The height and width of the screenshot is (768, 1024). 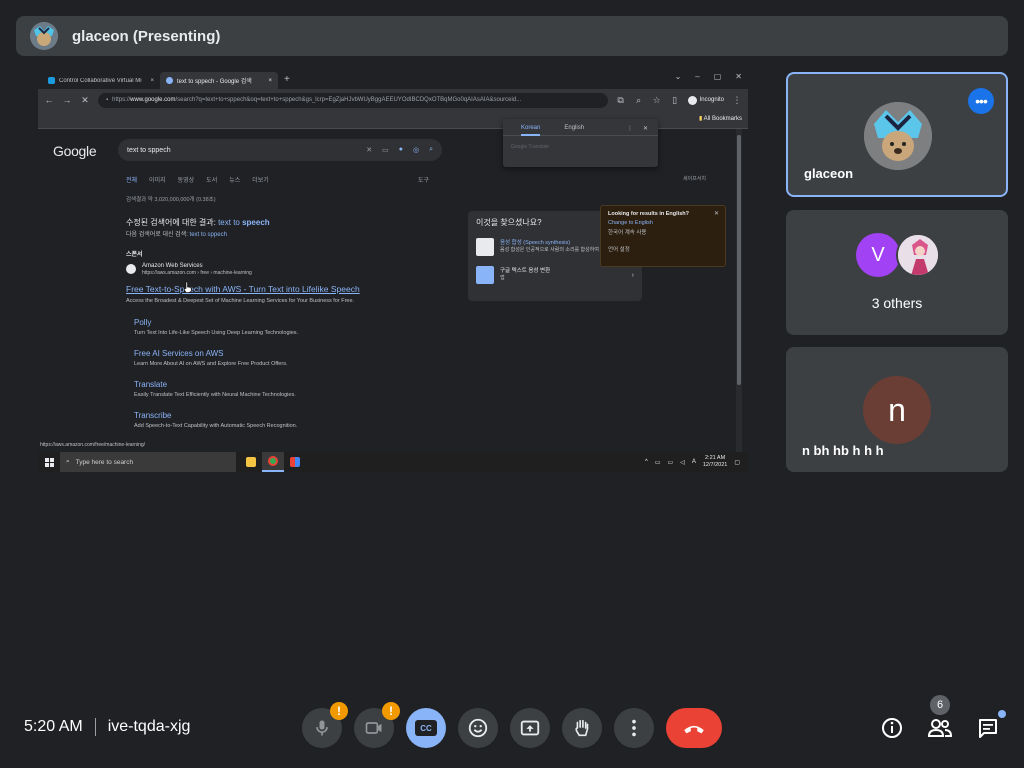 What do you see at coordinates (53, 726) in the screenshot?
I see `current-time: 5:20 AM` at bounding box center [53, 726].